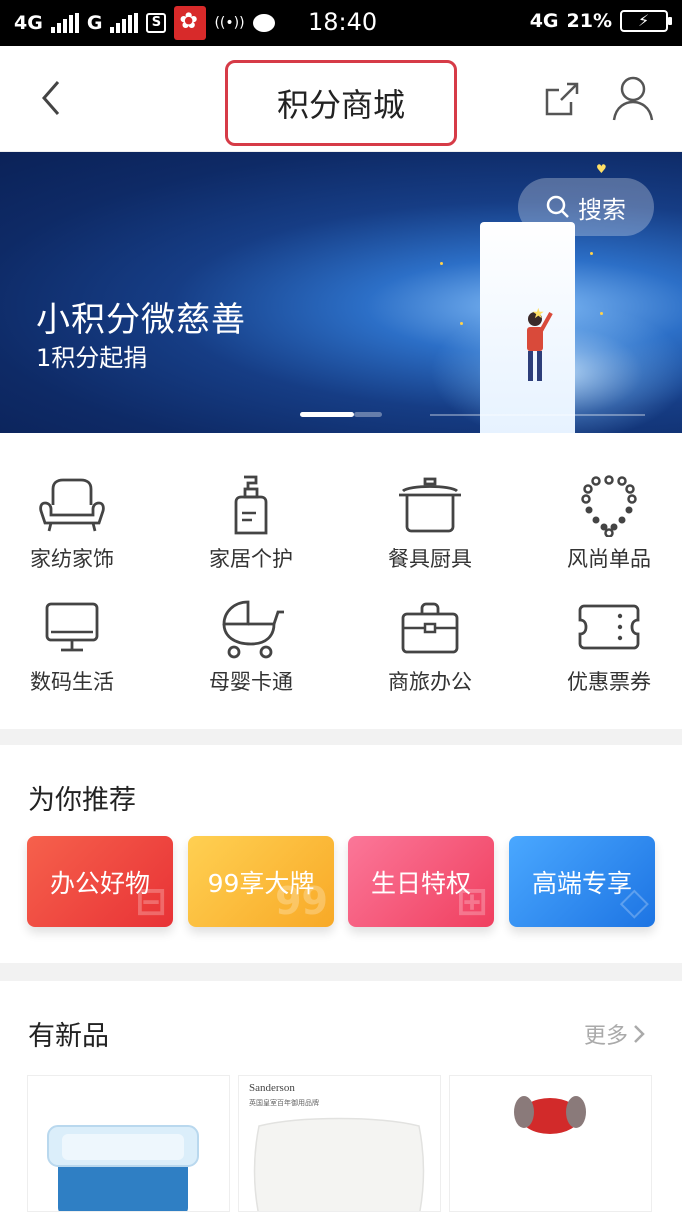 Image resolution: width=682 pixels, height=1212 pixels. Describe the element at coordinates (341, 103) in the screenshot. I see `page-title: 积分商城` at that location.